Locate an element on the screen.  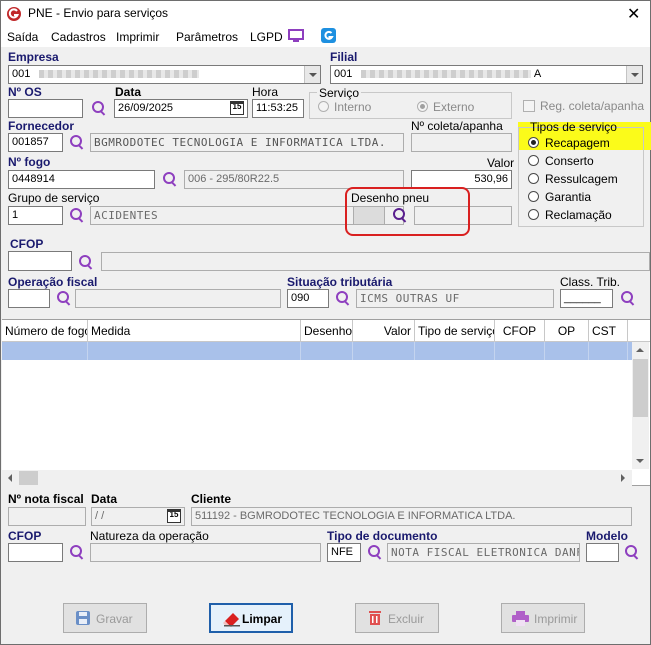
column-header-cst: CST is located at coordinates (608, 331).